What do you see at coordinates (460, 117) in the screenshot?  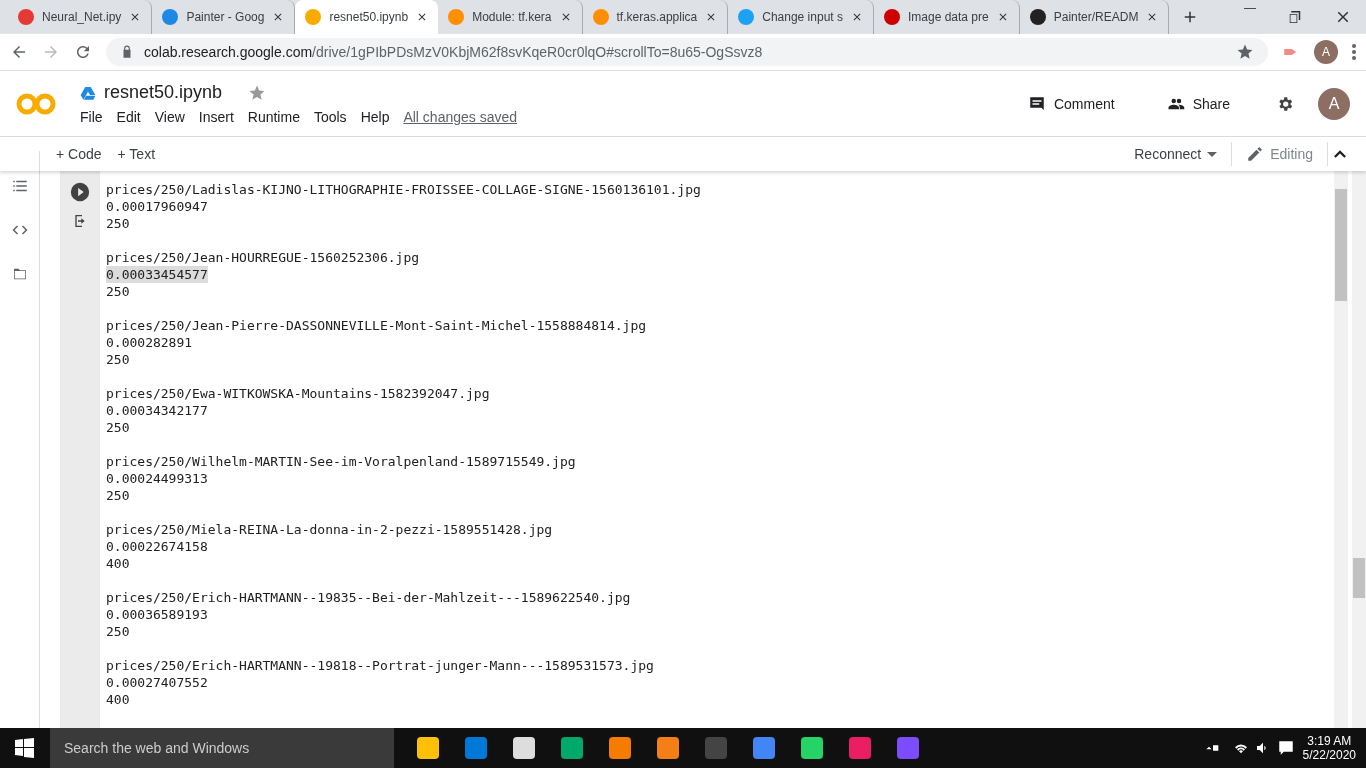 I see `save-status-link: All changes saved` at bounding box center [460, 117].